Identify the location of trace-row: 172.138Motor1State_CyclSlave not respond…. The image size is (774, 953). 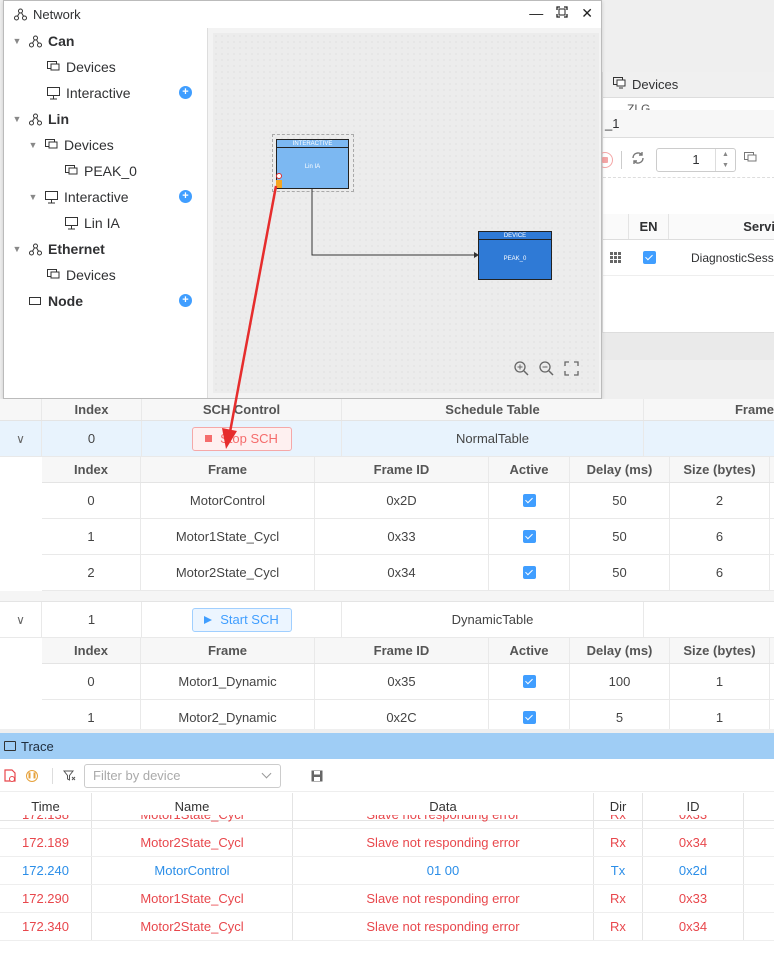
(387, 822).